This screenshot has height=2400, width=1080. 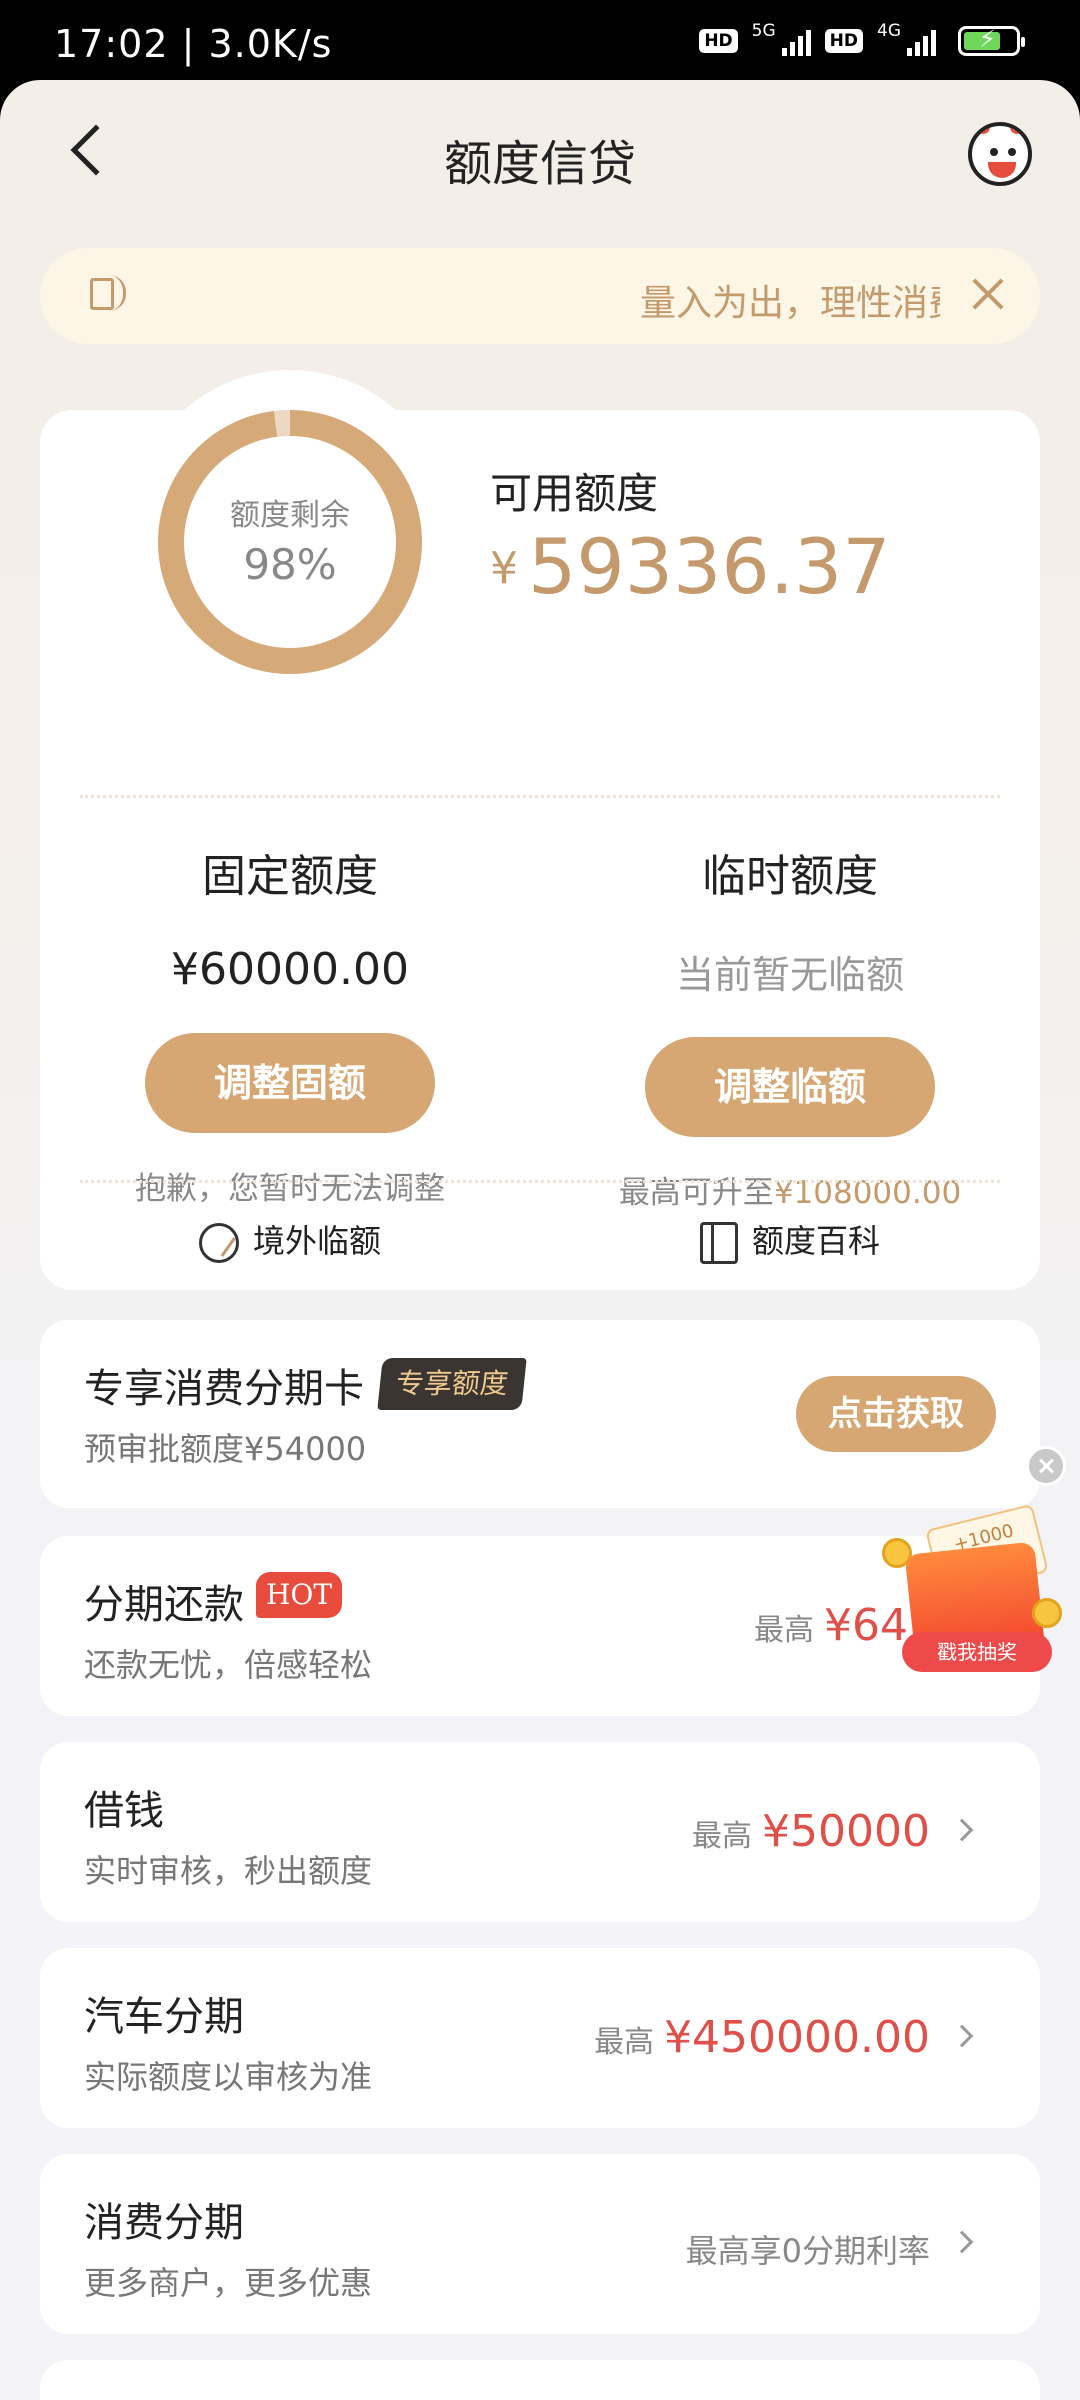 What do you see at coordinates (218, 1243) in the screenshot?
I see `plane-globe-icon` at bounding box center [218, 1243].